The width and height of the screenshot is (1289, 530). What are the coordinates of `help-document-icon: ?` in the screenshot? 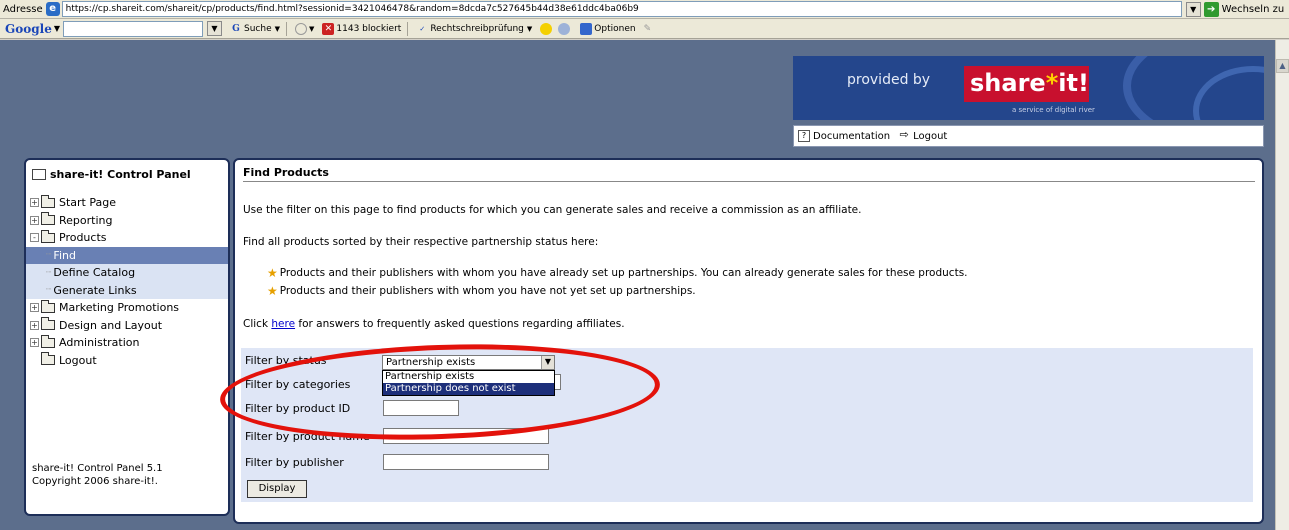 It's located at (804, 136).